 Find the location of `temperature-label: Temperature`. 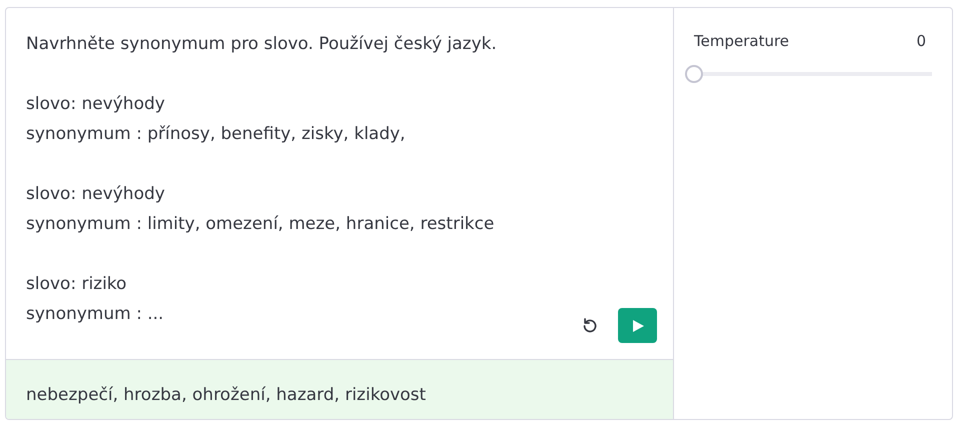

temperature-label: Temperature is located at coordinates (742, 41).